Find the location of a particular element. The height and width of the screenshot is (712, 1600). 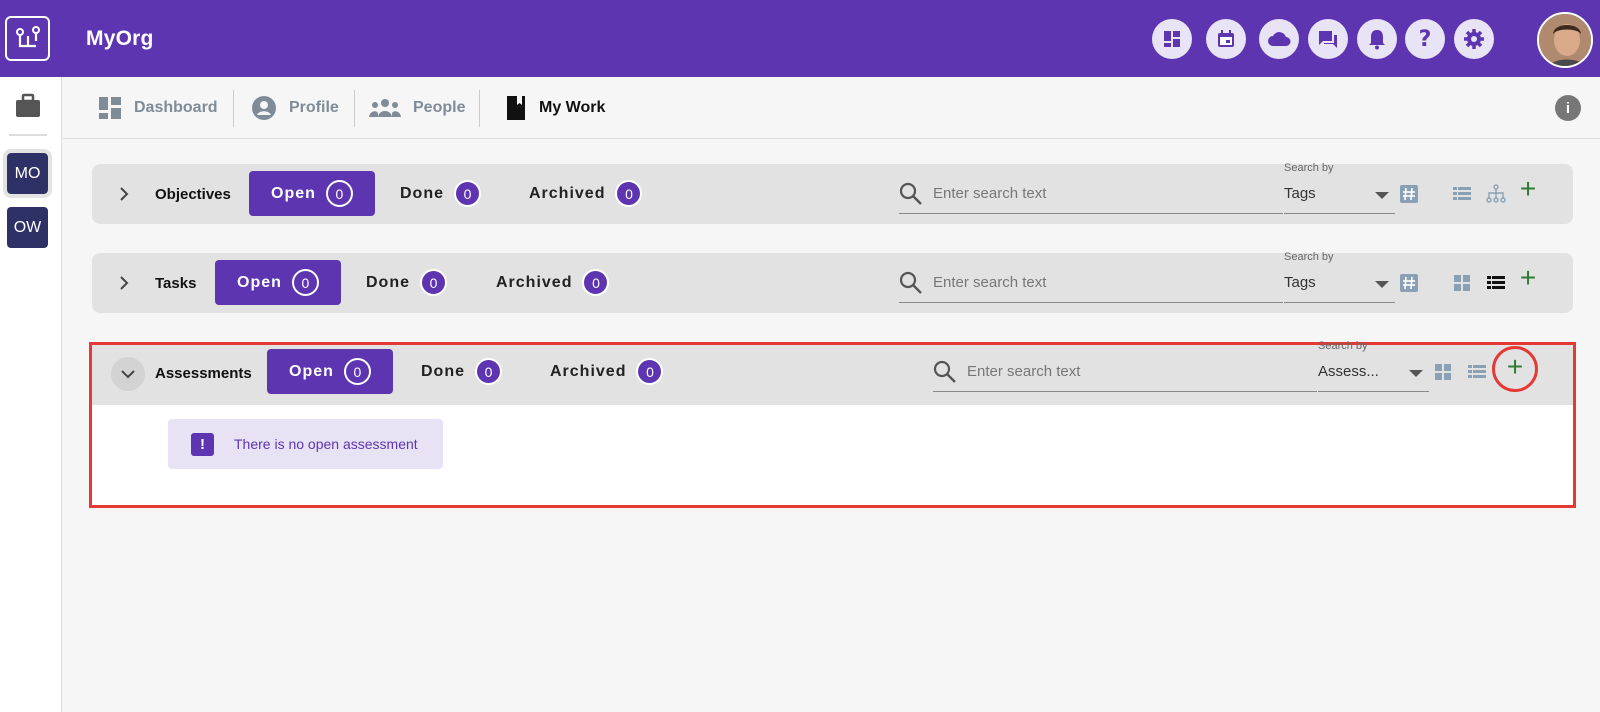

help-icon: ? is located at coordinates (1425, 39).